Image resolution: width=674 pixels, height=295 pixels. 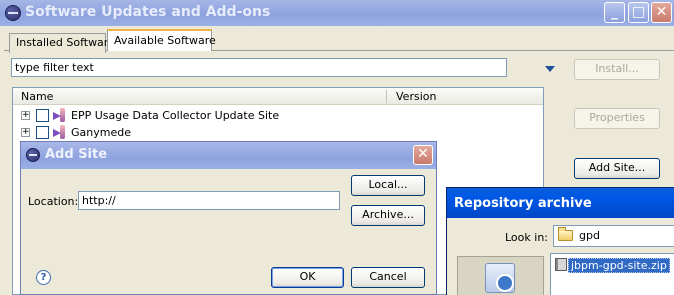 What do you see at coordinates (307, 277) in the screenshot?
I see `ok-button: OK` at bounding box center [307, 277].